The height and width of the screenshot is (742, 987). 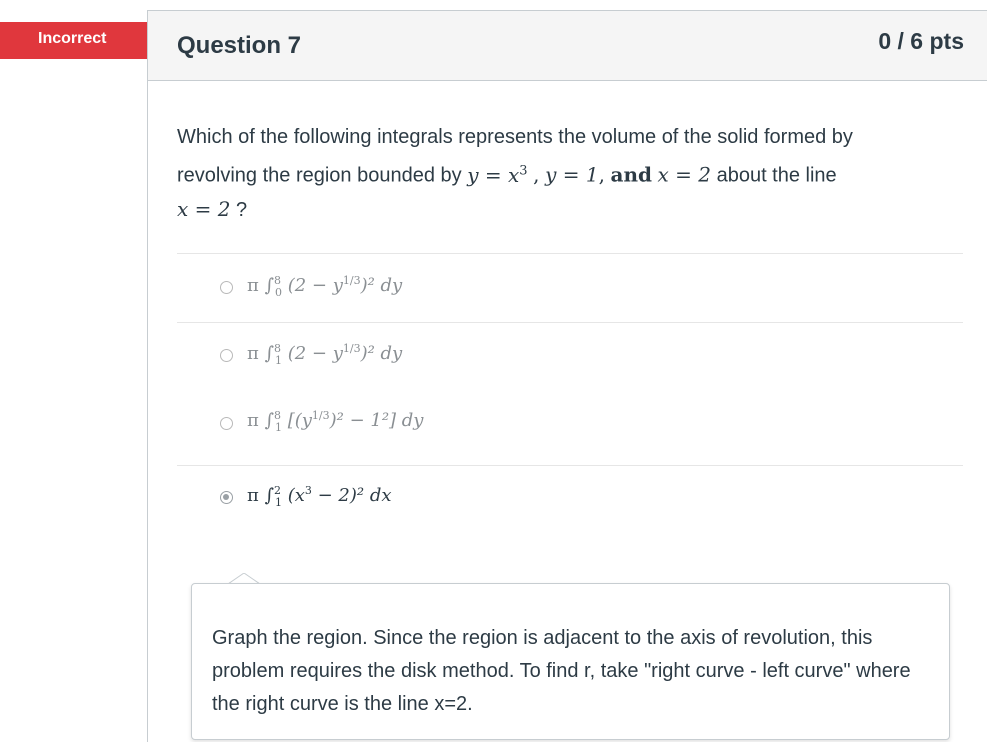 I want to click on answer-option-4: π ∫21 (x3 − 2)² dx, so click(x=570, y=499).